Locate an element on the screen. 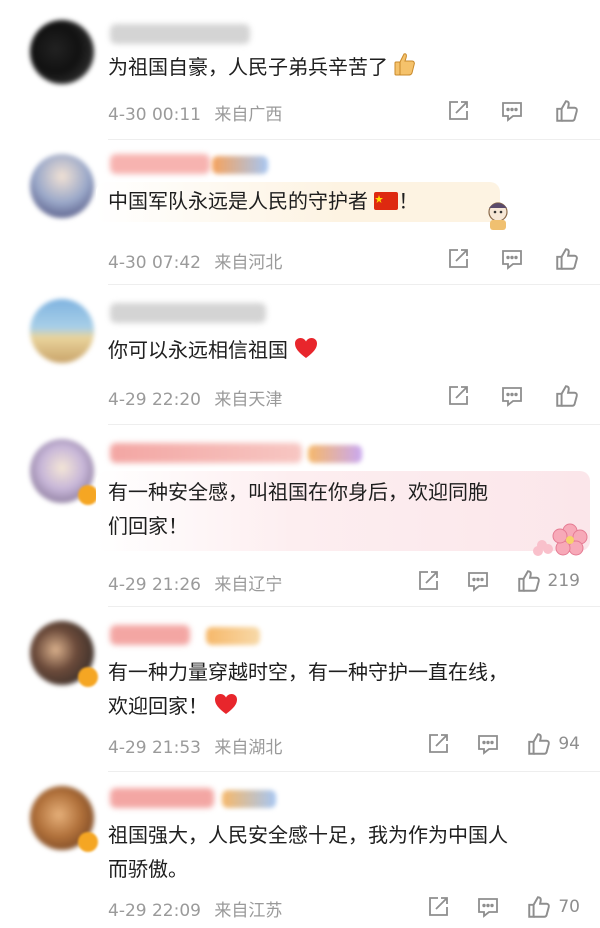 The height and width of the screenshot is (928, 600). like-button: 70 is located at coordinates (553, 907).